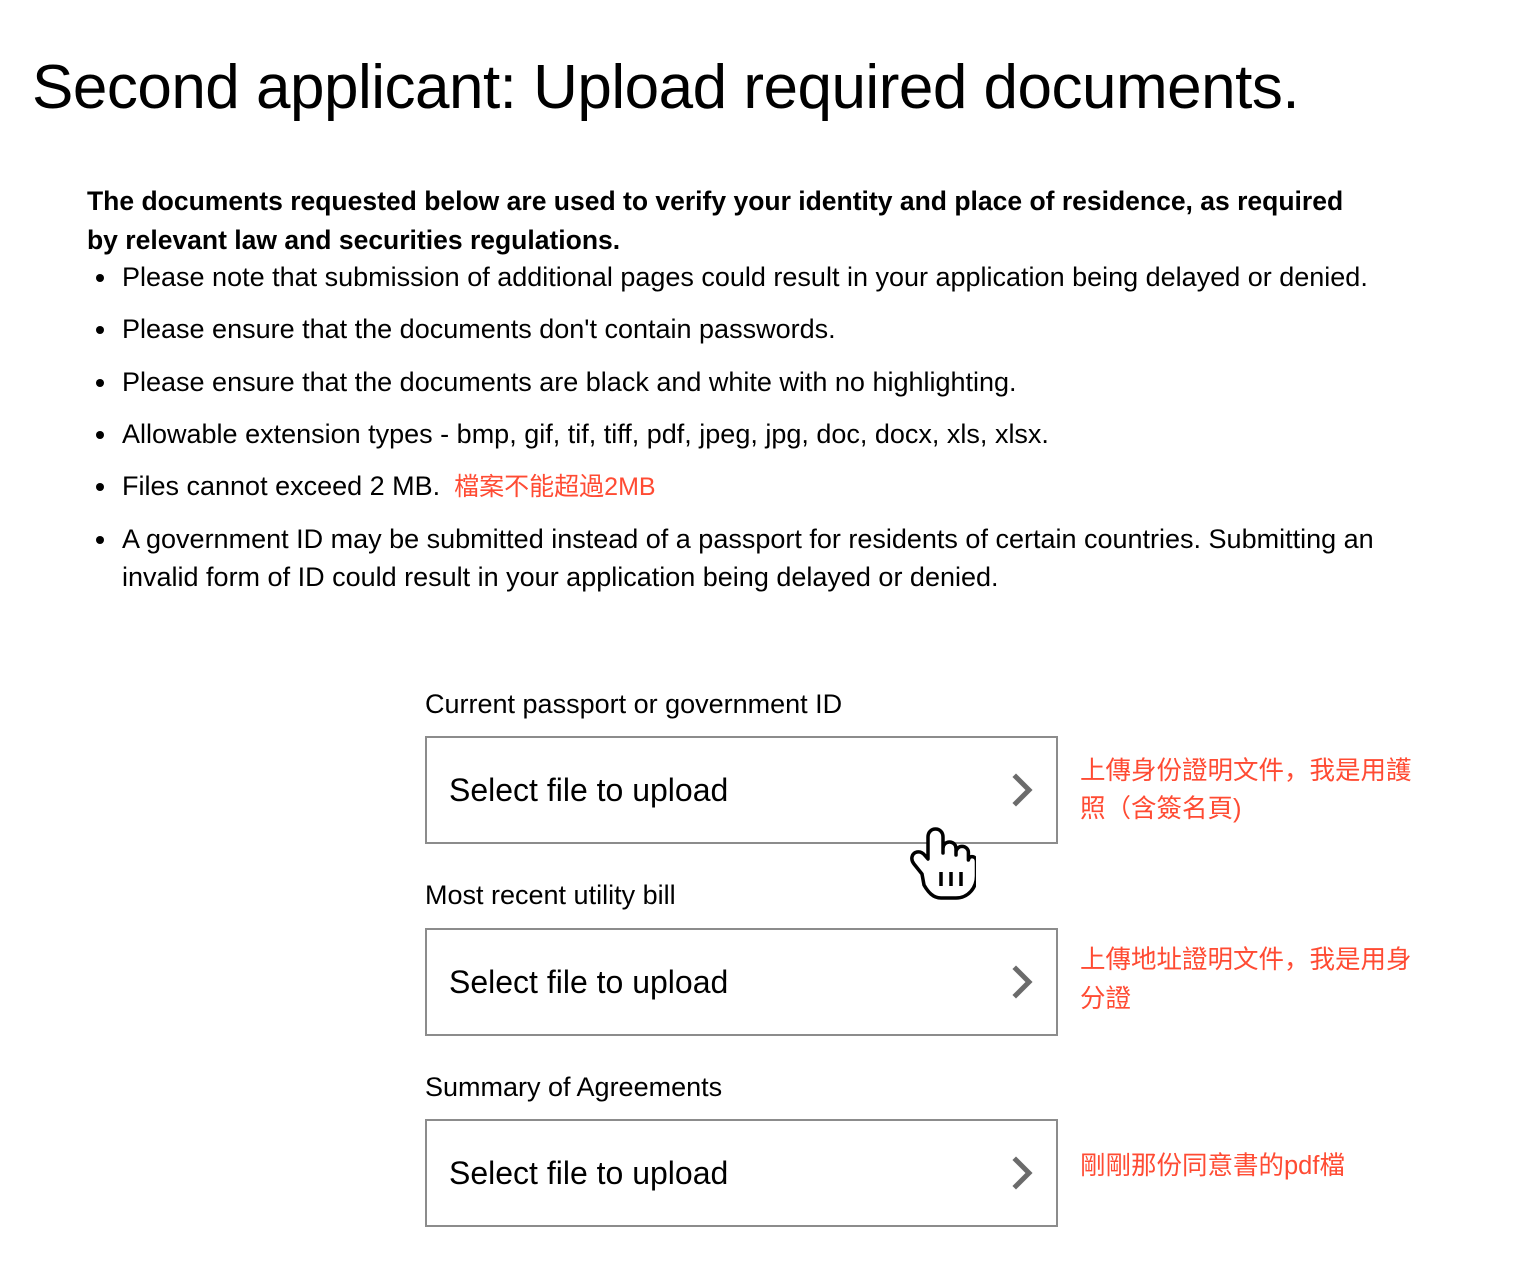  What do you see at coordinates (550, 895) in the screenshot?
I see `field-label-utility-bill: Most recent utility bill` at bounding box center [550, 895].